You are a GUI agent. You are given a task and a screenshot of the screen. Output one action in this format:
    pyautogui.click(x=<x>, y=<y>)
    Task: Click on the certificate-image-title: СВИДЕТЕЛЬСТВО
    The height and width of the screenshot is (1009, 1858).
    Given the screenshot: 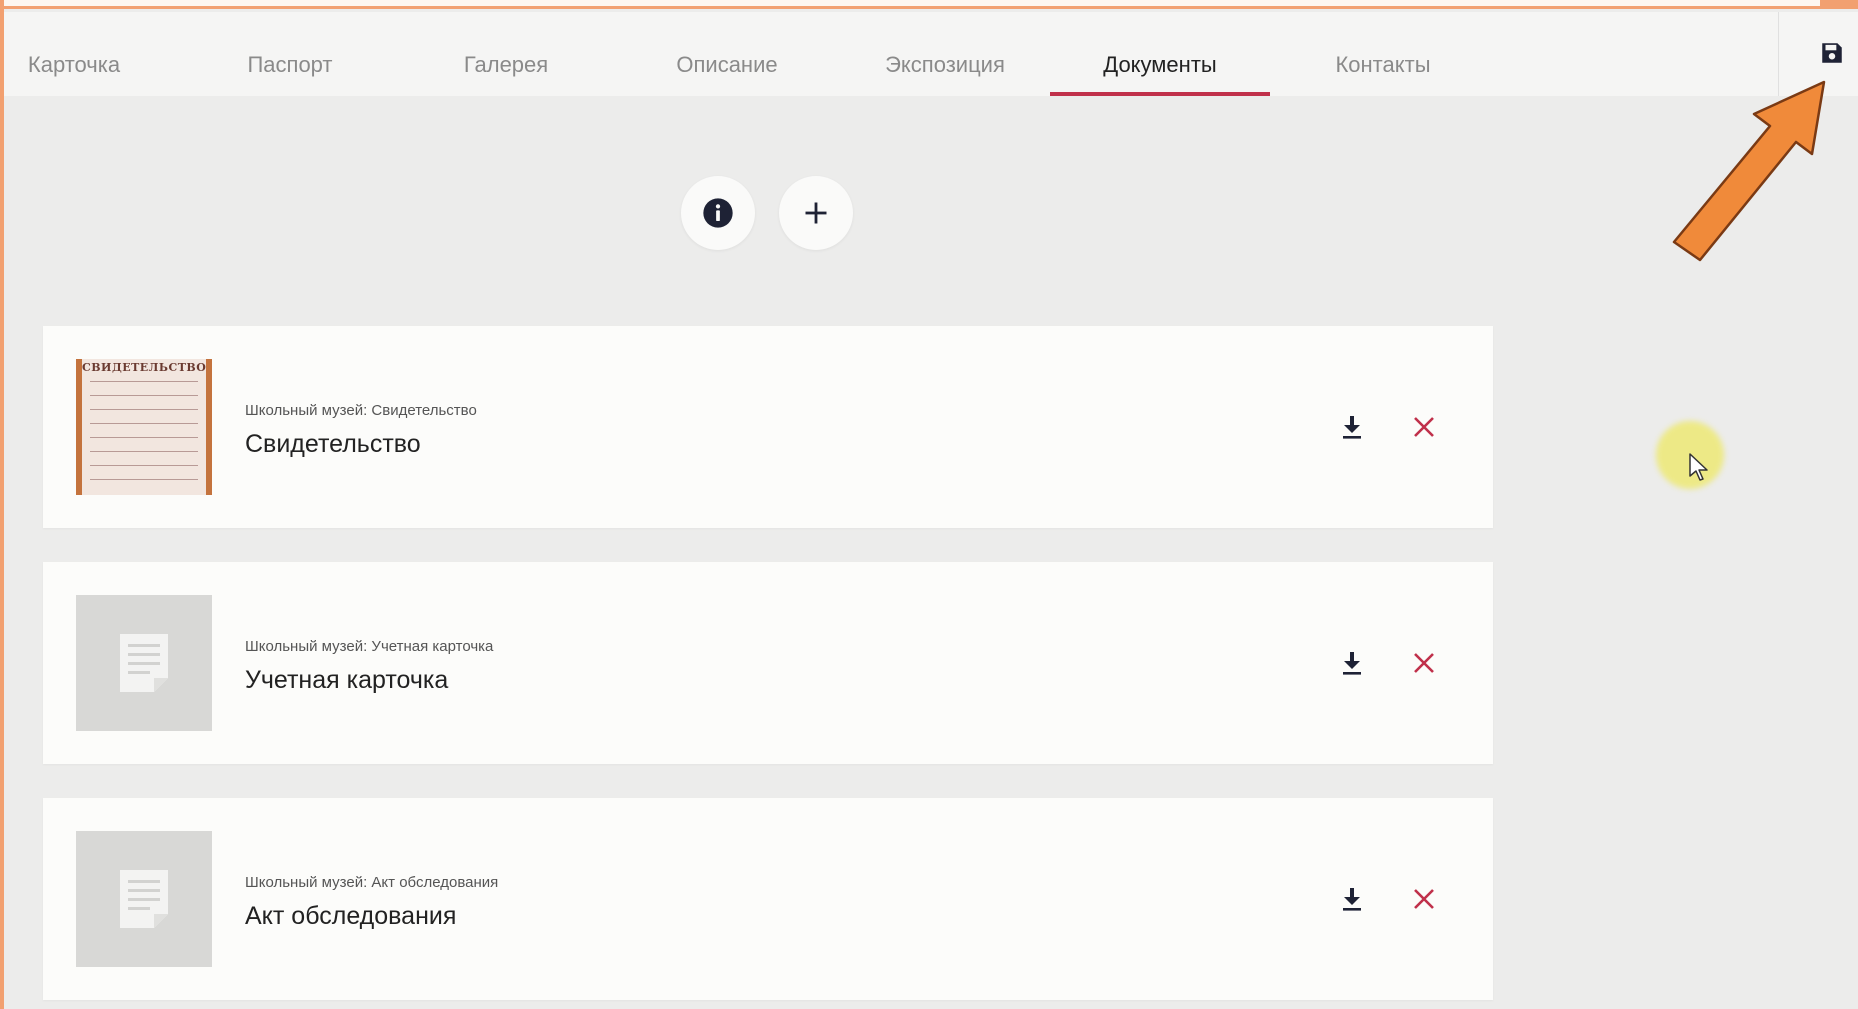 What is the action you would take?
    pyautogui.click(x=144, y=367)
    